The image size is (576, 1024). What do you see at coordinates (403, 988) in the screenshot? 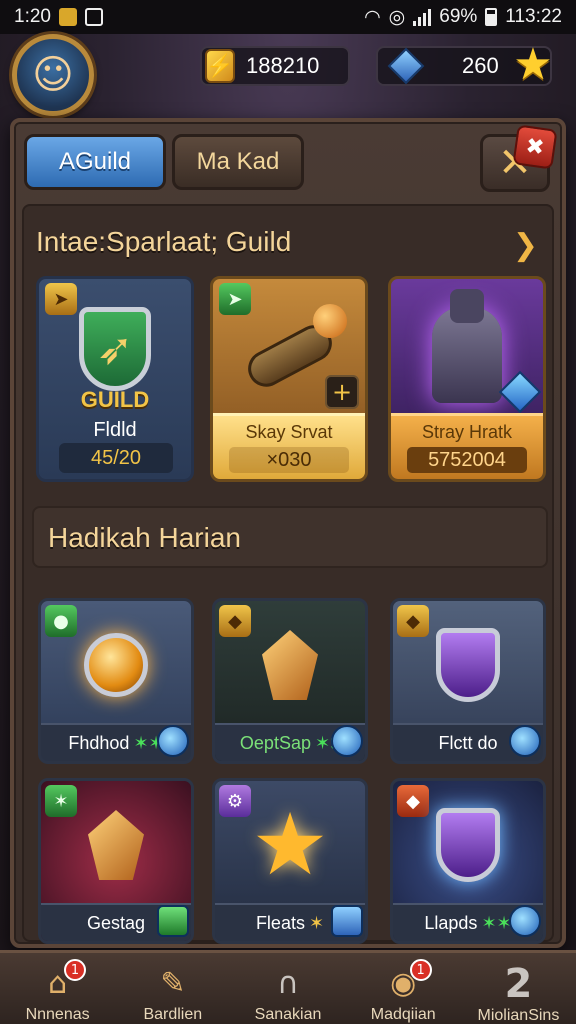
I see `nav-item-medal: ◉ 1 Madqiian` at bounding box center [403, 988].